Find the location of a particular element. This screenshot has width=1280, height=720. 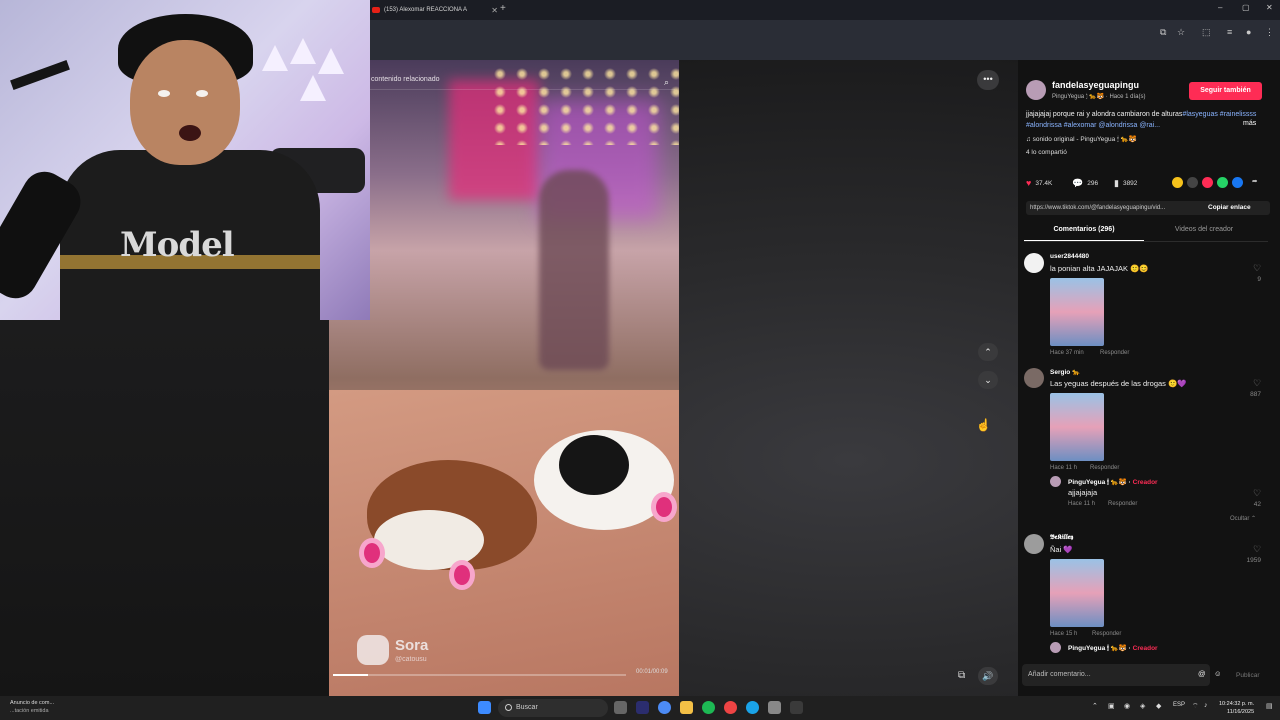

maximize-button: ▢ is located at coordinates (1246, 7).